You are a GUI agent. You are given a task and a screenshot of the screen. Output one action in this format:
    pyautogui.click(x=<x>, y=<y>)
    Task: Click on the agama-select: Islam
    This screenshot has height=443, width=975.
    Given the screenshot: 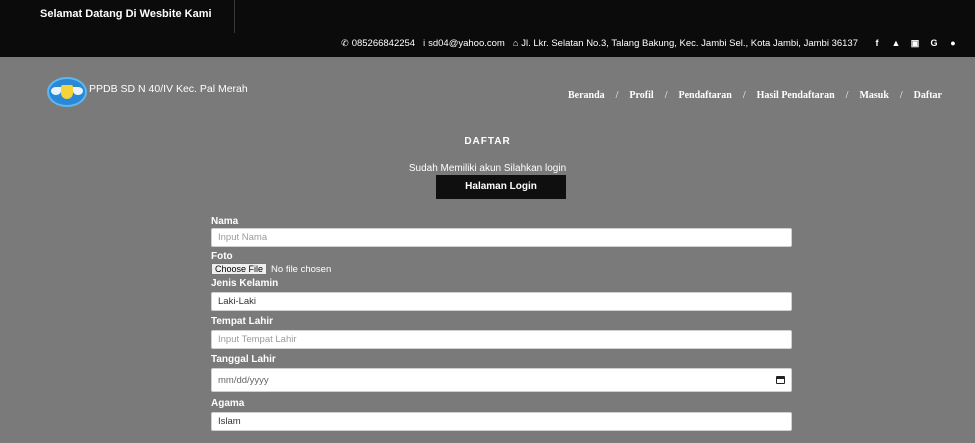 What is the action you would take?
    pyautogui.click(x=501, y=421)
    